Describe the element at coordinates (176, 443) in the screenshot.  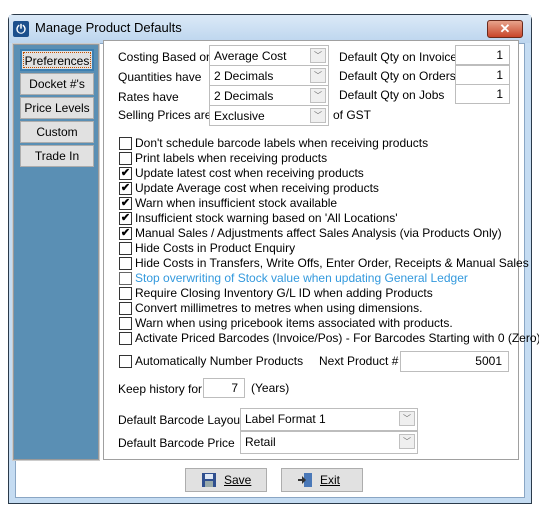
I see `barcode-price-label: Default Barcode Price` at that location.